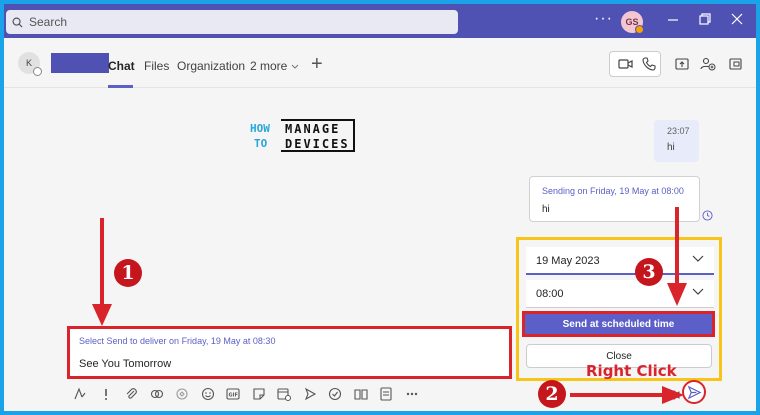 The image size is (760, 415). What do you see at coordinates (412, 394) in the screenshot?
I see `more-apps-icon` at bounding box center [412, 394].